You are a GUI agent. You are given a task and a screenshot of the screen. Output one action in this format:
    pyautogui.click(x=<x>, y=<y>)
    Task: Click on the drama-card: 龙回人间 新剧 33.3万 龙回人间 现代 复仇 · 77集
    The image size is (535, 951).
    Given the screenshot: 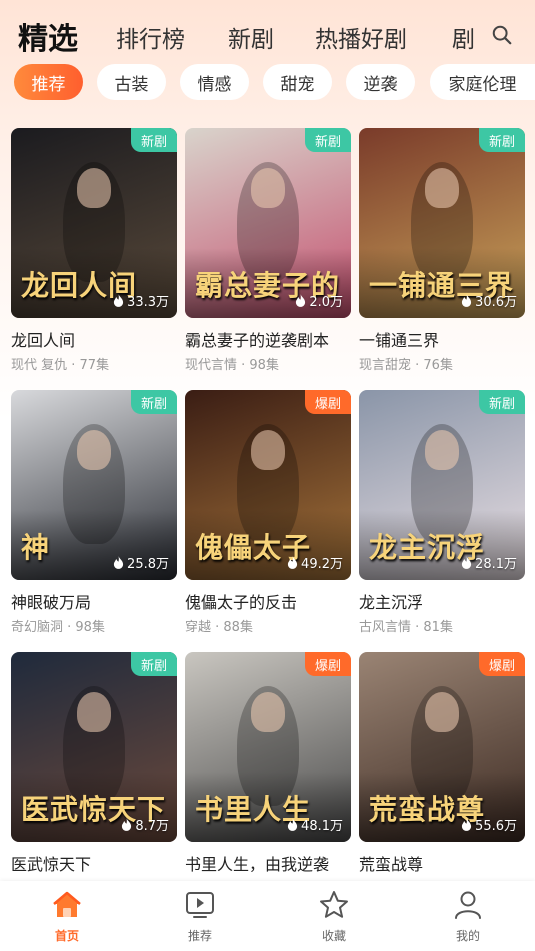 What is the action you would take?
    pyautogui.click(x=94, y=253)
    